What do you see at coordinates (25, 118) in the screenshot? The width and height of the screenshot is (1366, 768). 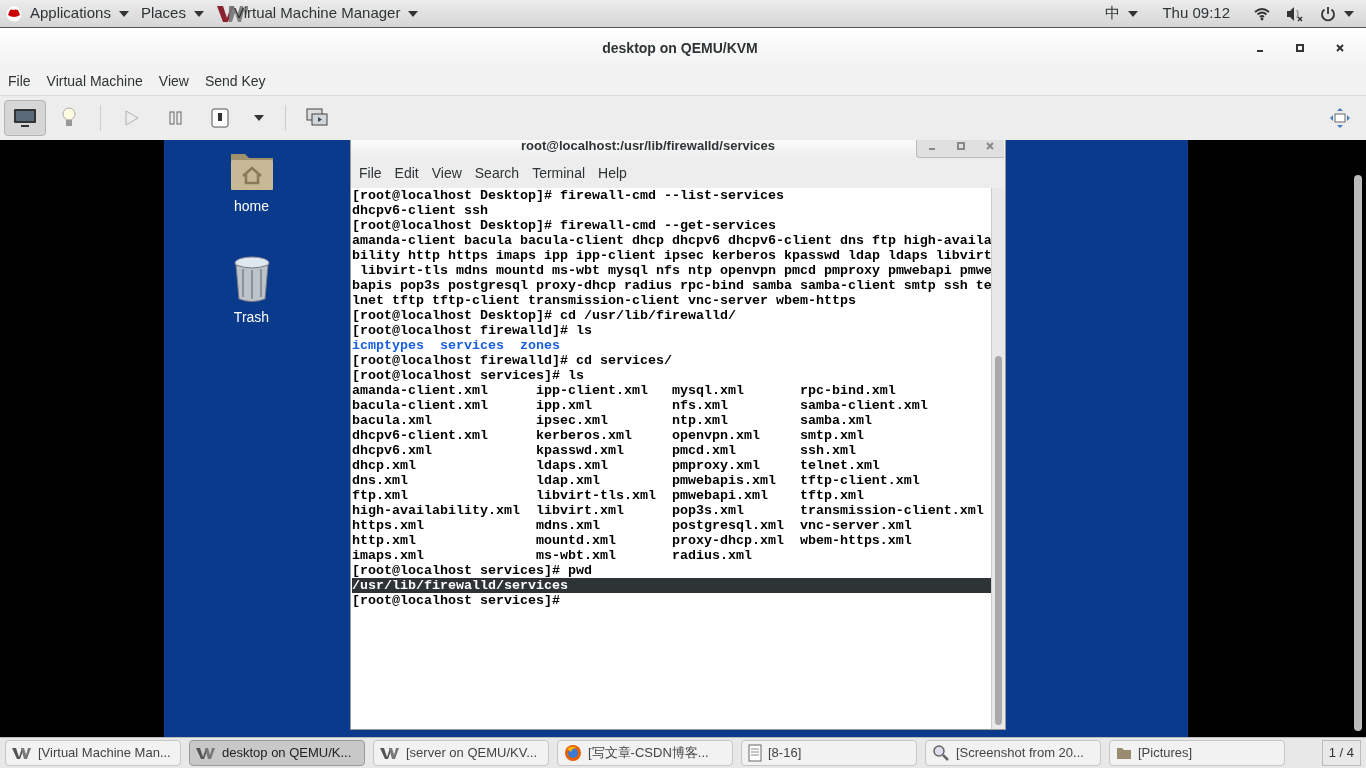 I see `console-view-button` at bounding box center [25, 118].